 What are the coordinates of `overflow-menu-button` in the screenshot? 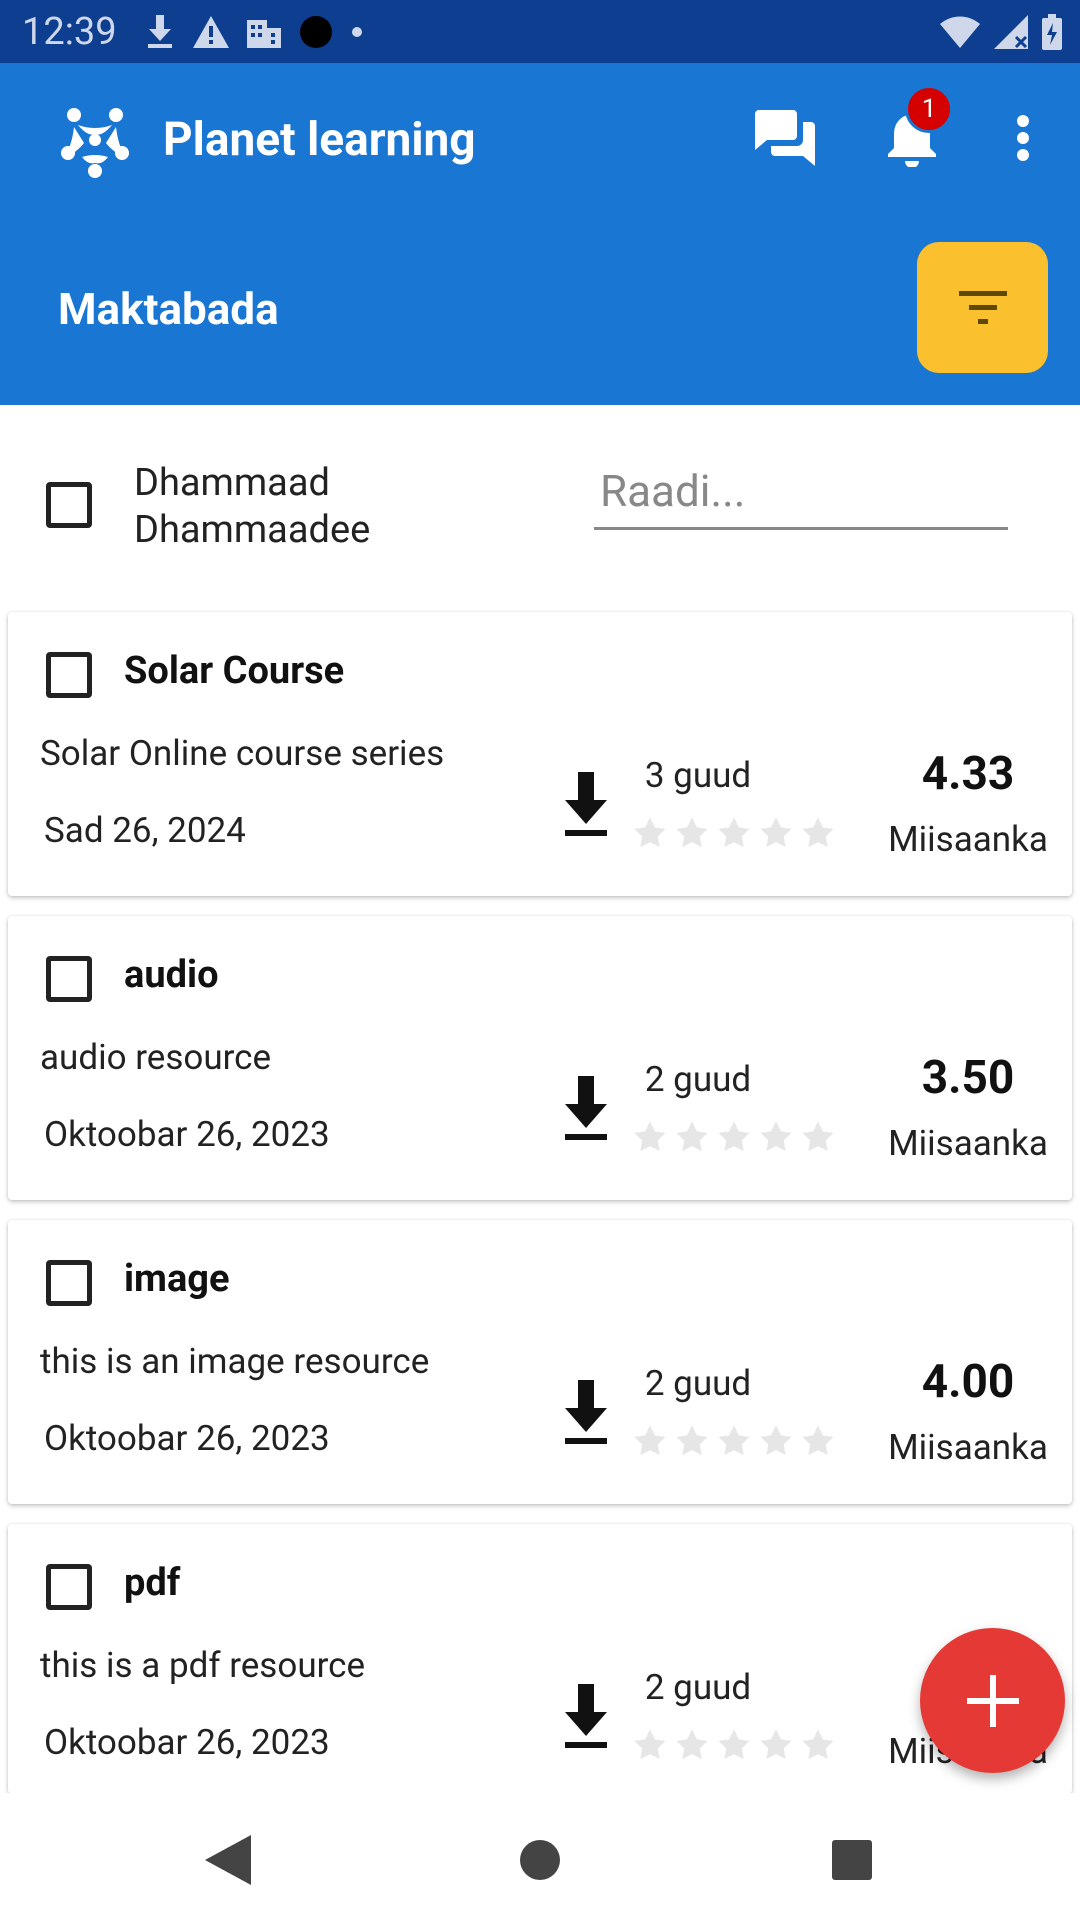 It's located at (1023, 138).